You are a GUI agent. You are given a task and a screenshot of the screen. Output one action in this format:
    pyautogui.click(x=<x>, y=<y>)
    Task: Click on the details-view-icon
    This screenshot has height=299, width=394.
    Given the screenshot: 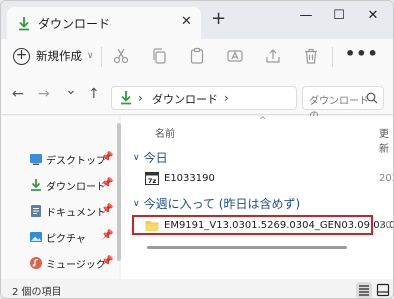 What is the action you would take?
    pyautogui.click(x=364, y=290)
    